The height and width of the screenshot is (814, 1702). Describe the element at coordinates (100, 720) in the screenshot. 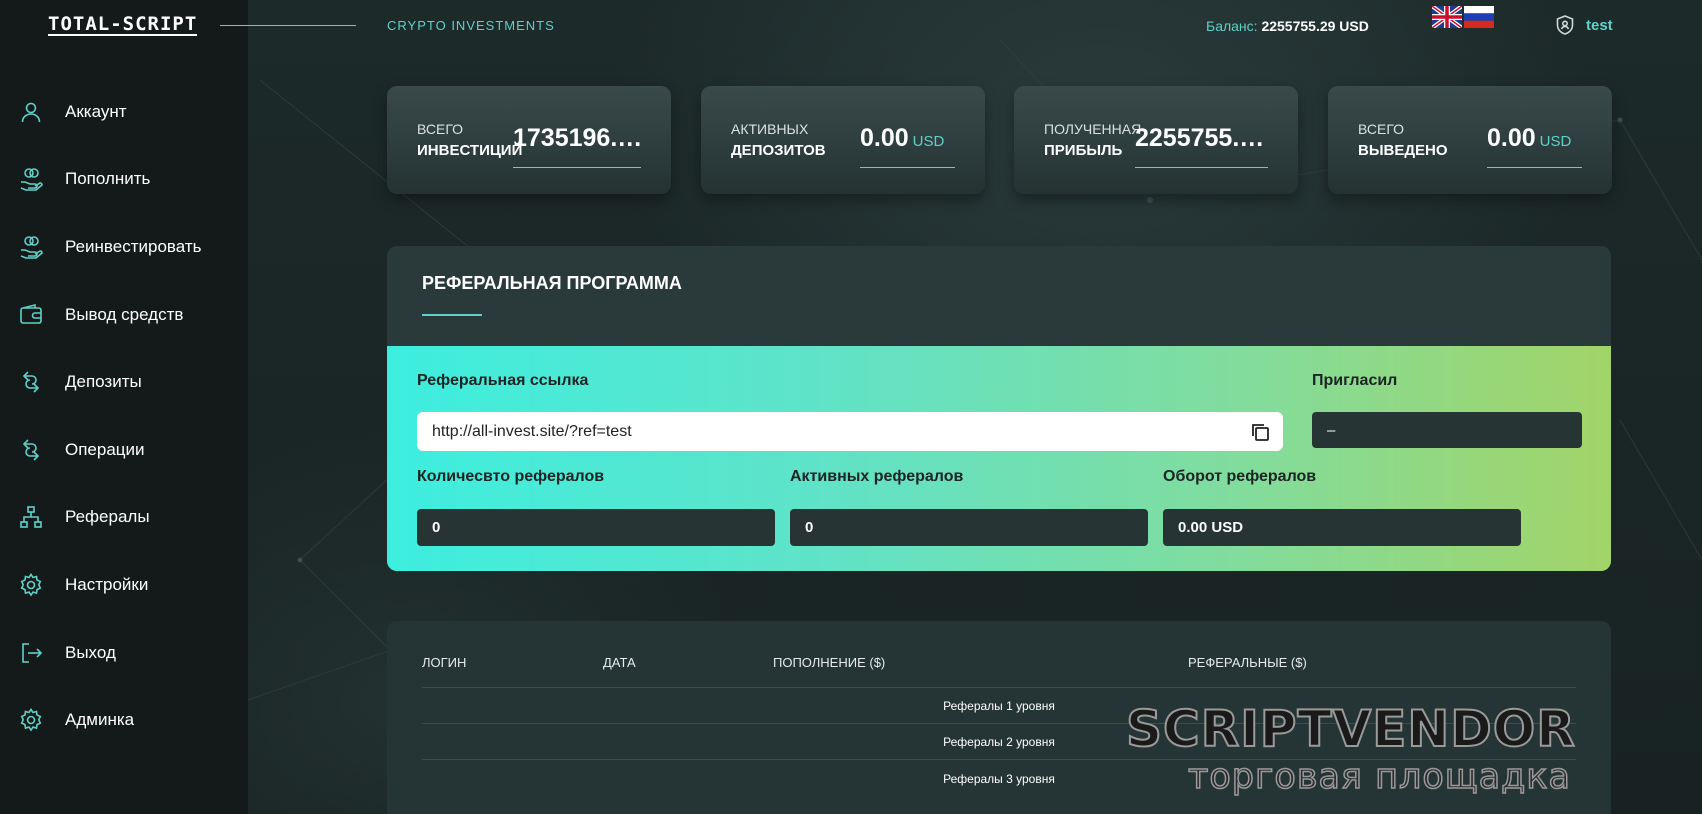

I see `sidebar-item-label: Админка` at that location.